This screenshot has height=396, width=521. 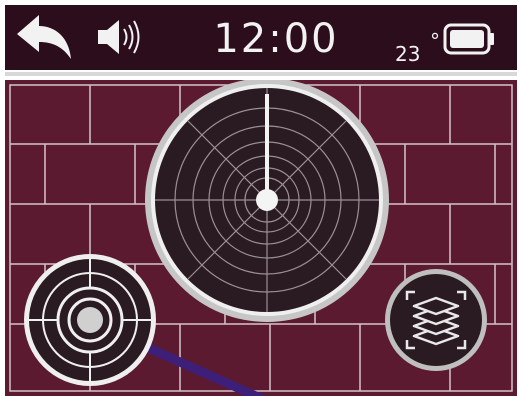 I want to click on battery-icon, so click(x=468, y=39).